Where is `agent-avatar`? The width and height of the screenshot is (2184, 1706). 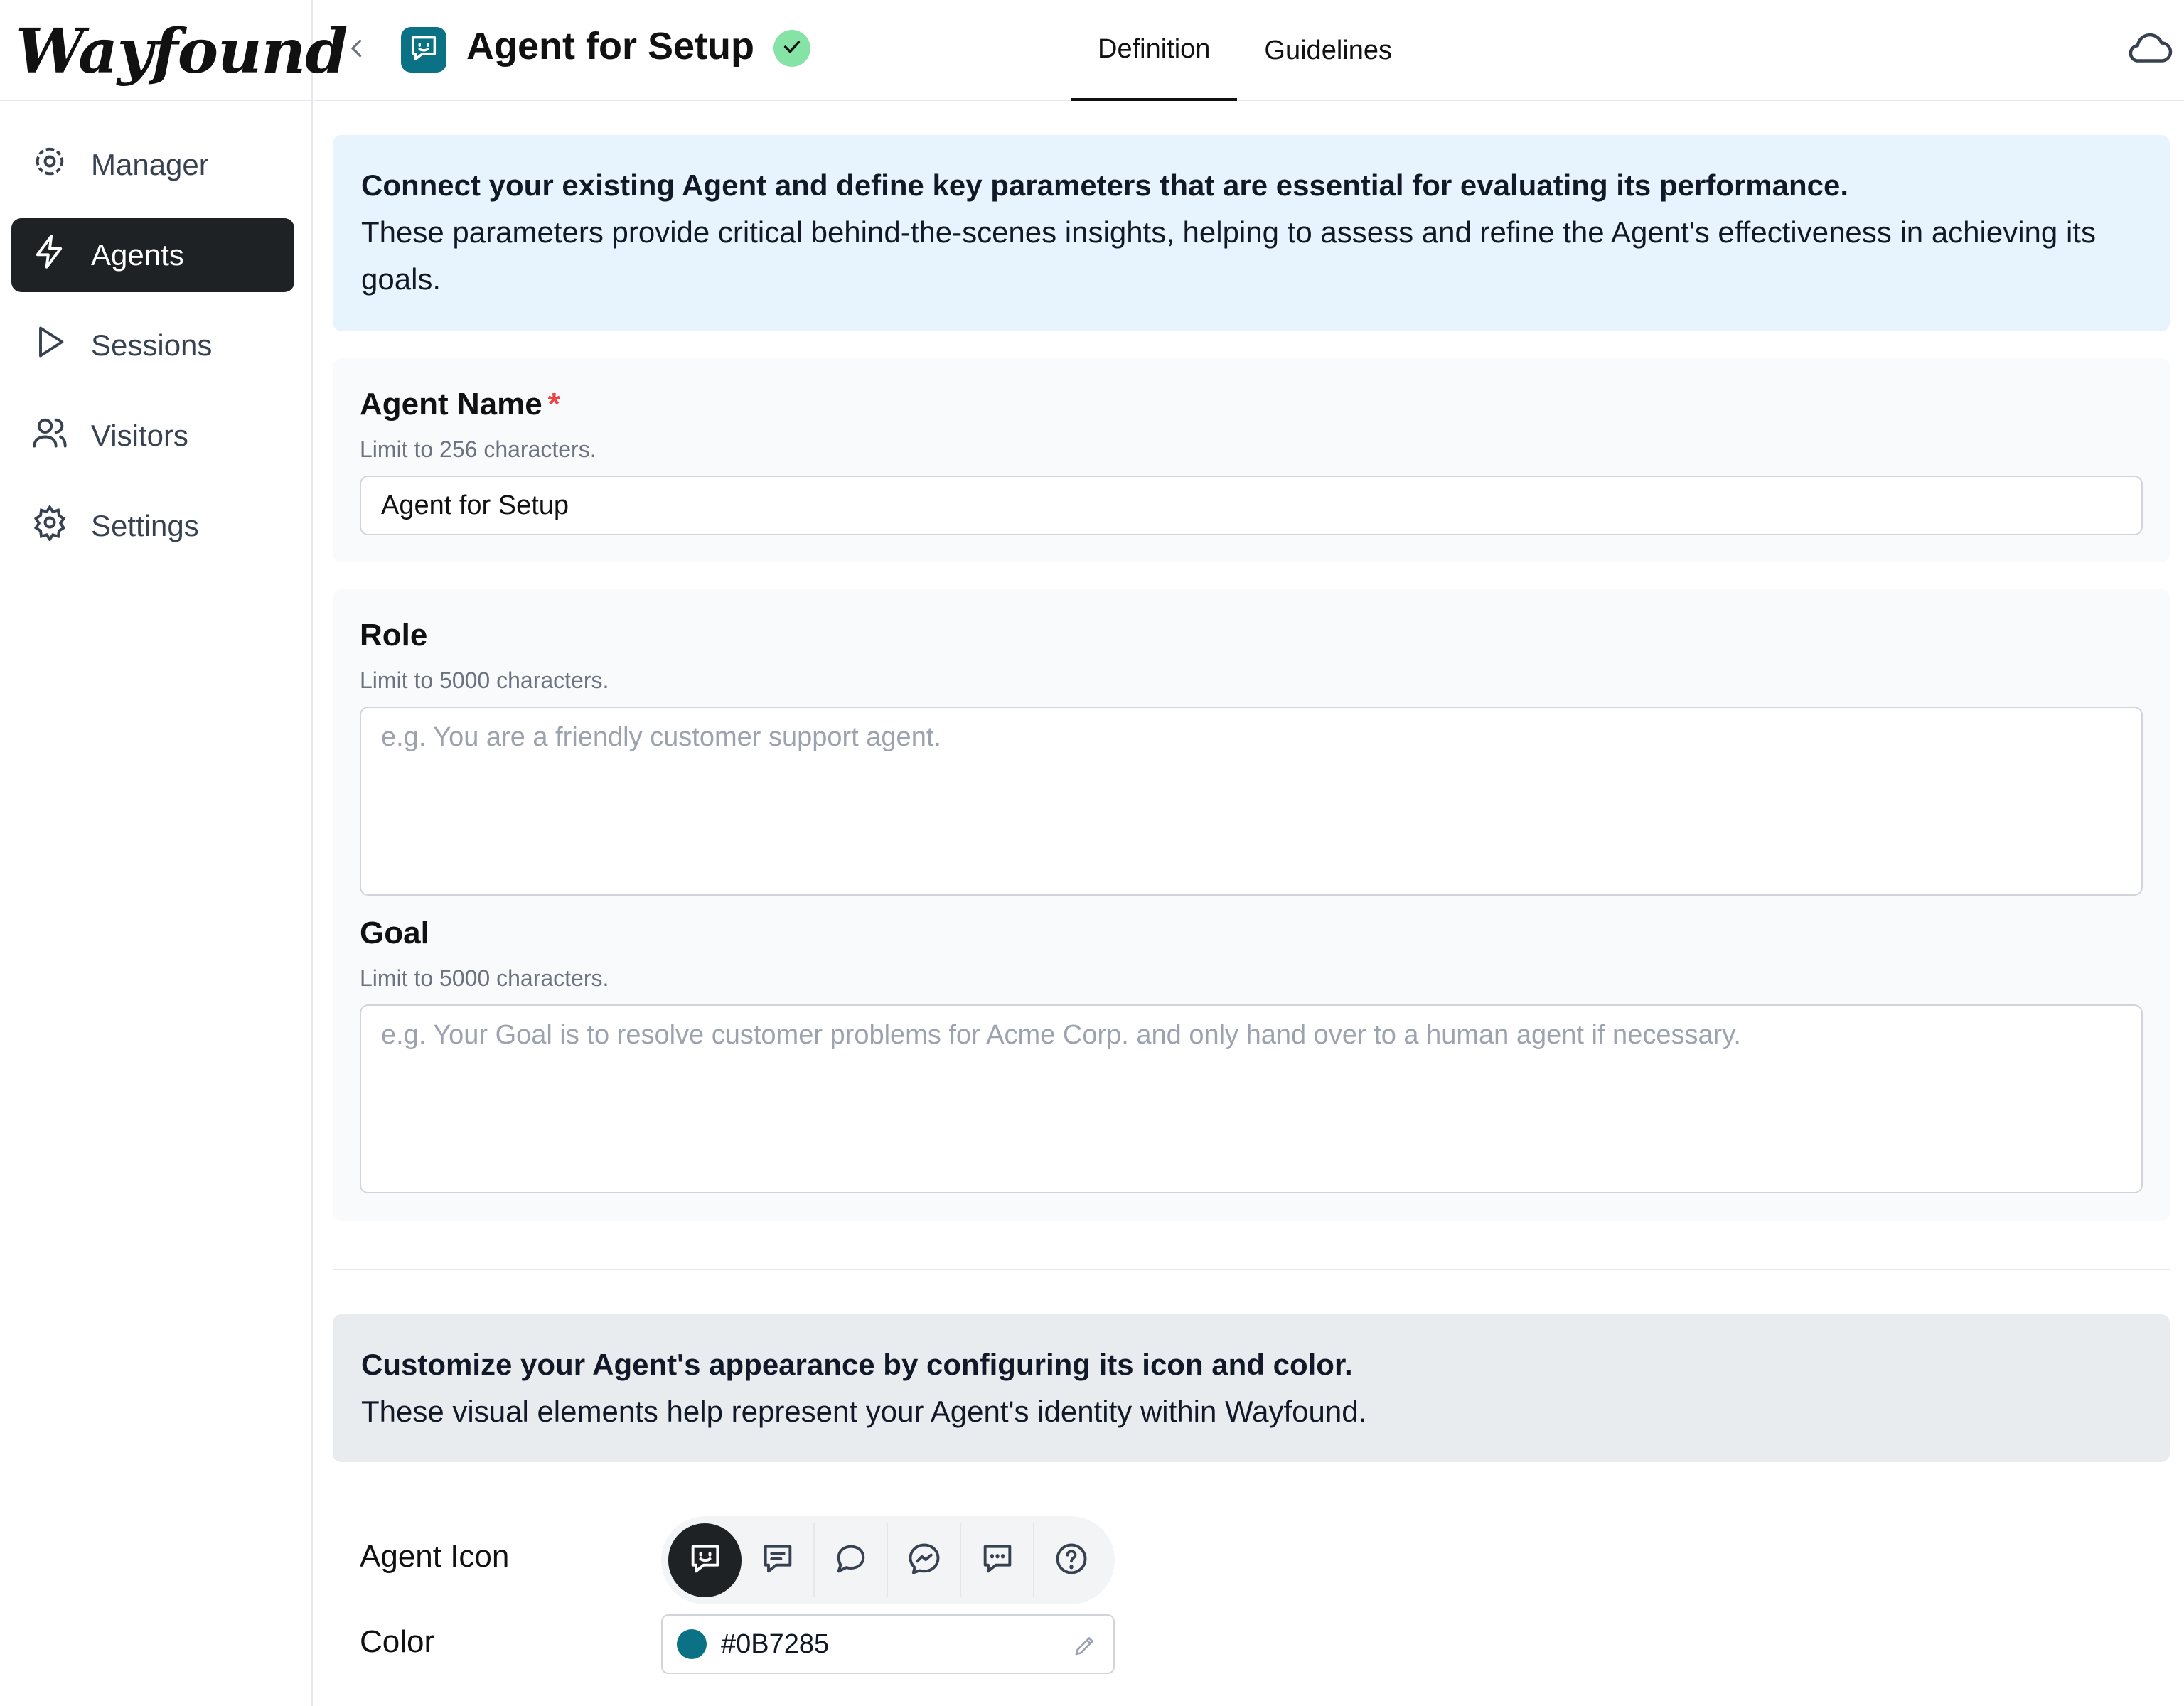 agent-avatar is located at coordinates (424, 50).